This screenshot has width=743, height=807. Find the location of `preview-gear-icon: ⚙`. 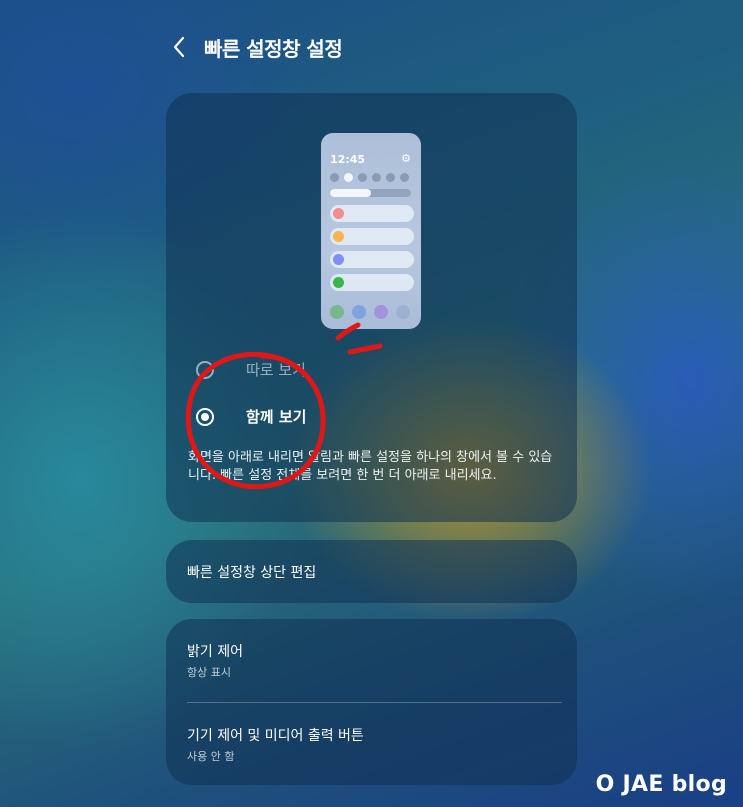

preview-gear-icon: ⚙ is located at coordinates (406, 158).